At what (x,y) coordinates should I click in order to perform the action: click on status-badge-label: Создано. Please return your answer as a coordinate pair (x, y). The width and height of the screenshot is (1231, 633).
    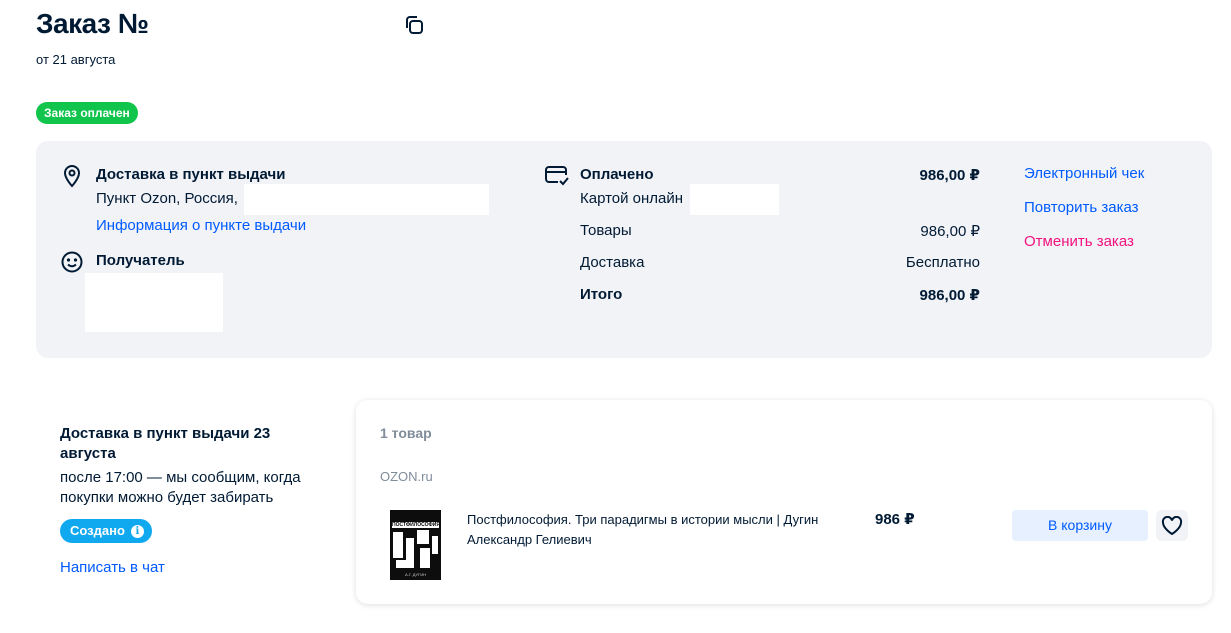
    Looking at the image, I should click on (97, 530).